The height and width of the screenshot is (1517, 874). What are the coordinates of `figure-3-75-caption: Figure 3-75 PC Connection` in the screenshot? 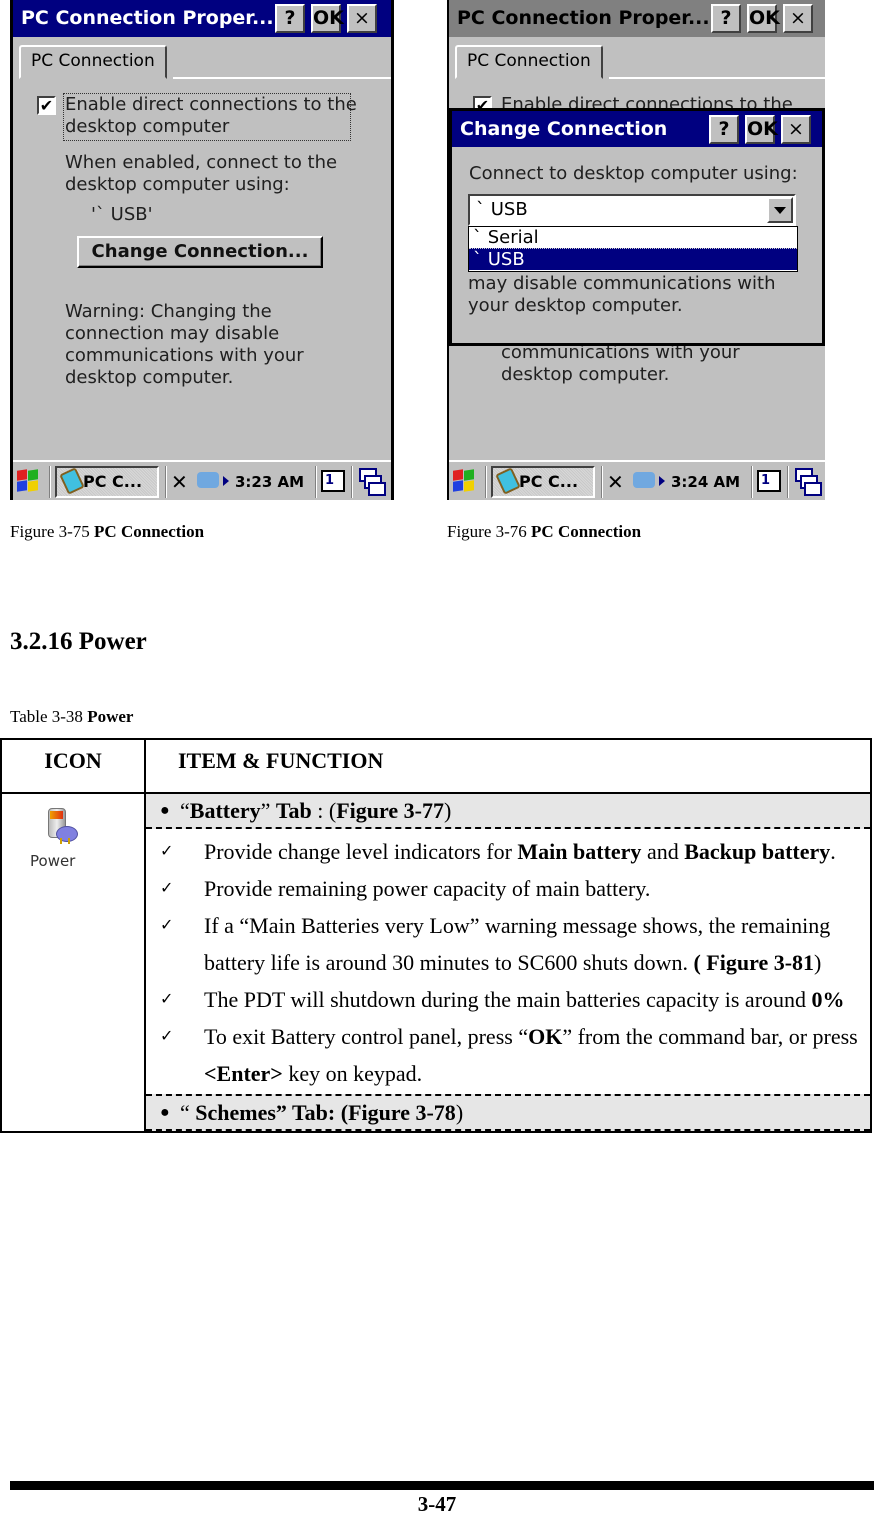 It's located at (107, 531).